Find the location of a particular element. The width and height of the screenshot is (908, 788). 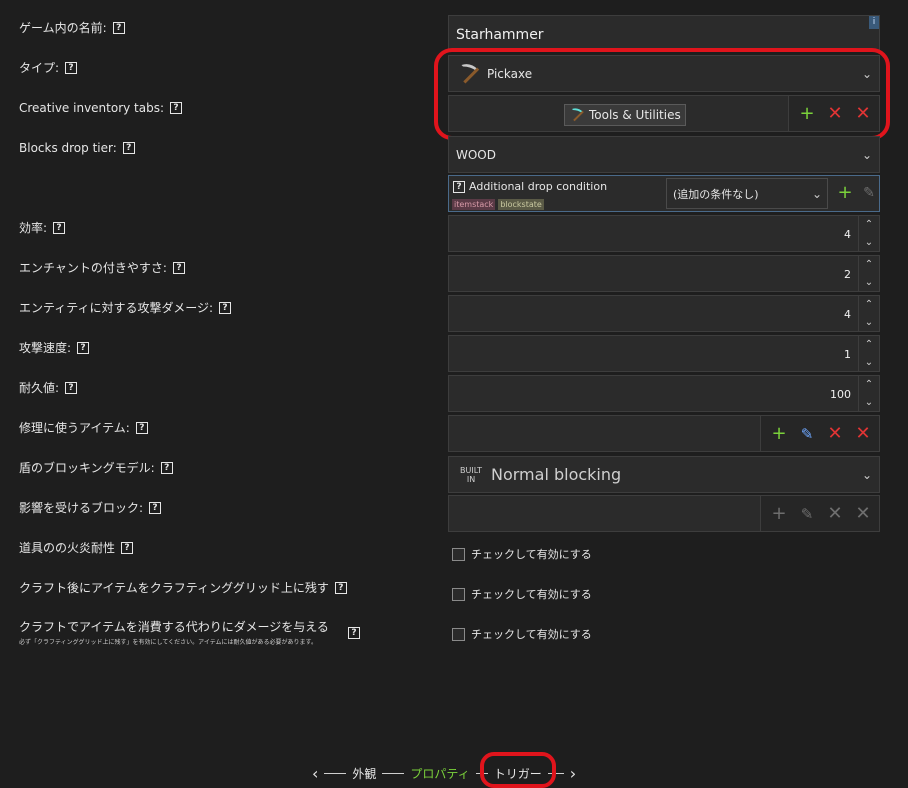

drop-tier-value: WOOD is located at coordinates (476, 154).